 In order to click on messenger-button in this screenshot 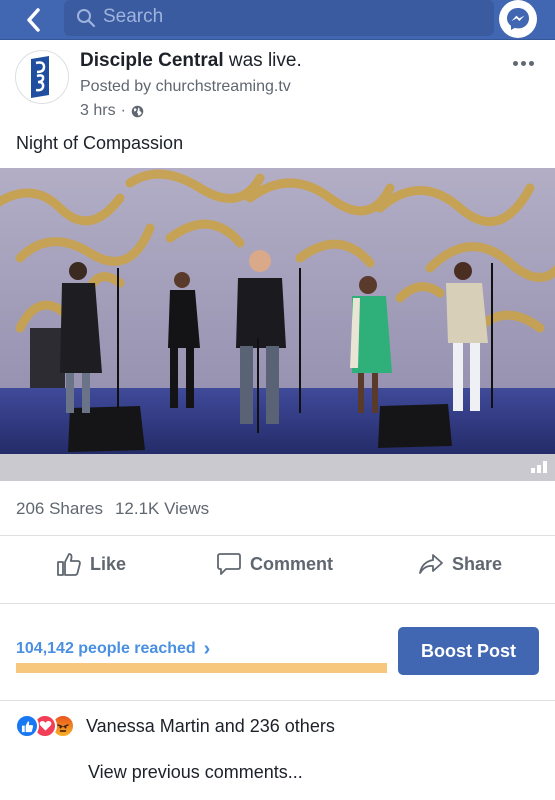, I will do `click(518, 19)`.